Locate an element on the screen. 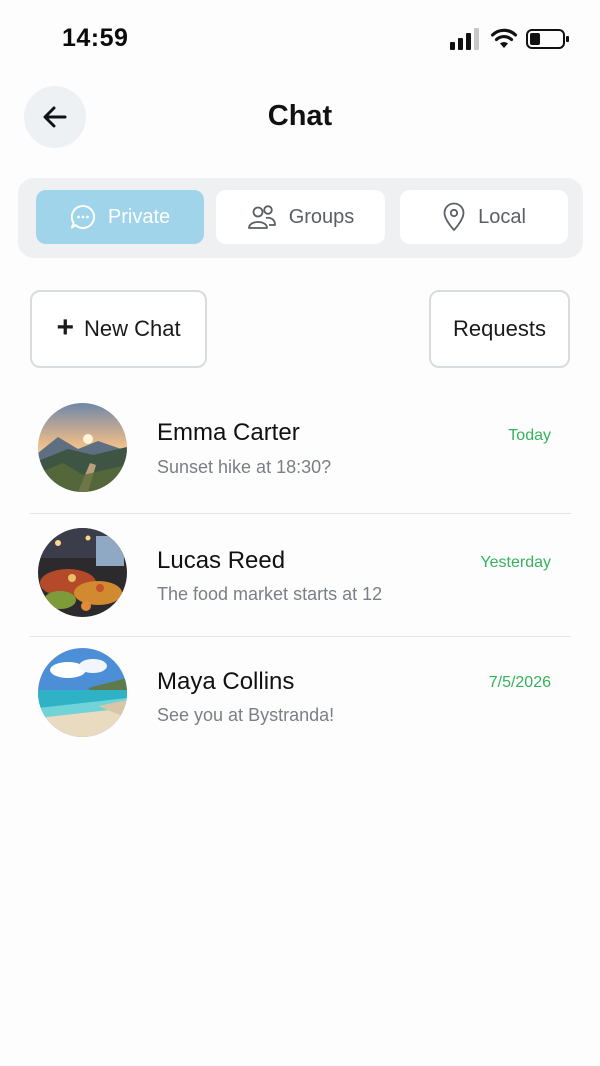 This screenshot has width=600, height=1066. tab-local-label: Local is located at coordinates (502, 216).